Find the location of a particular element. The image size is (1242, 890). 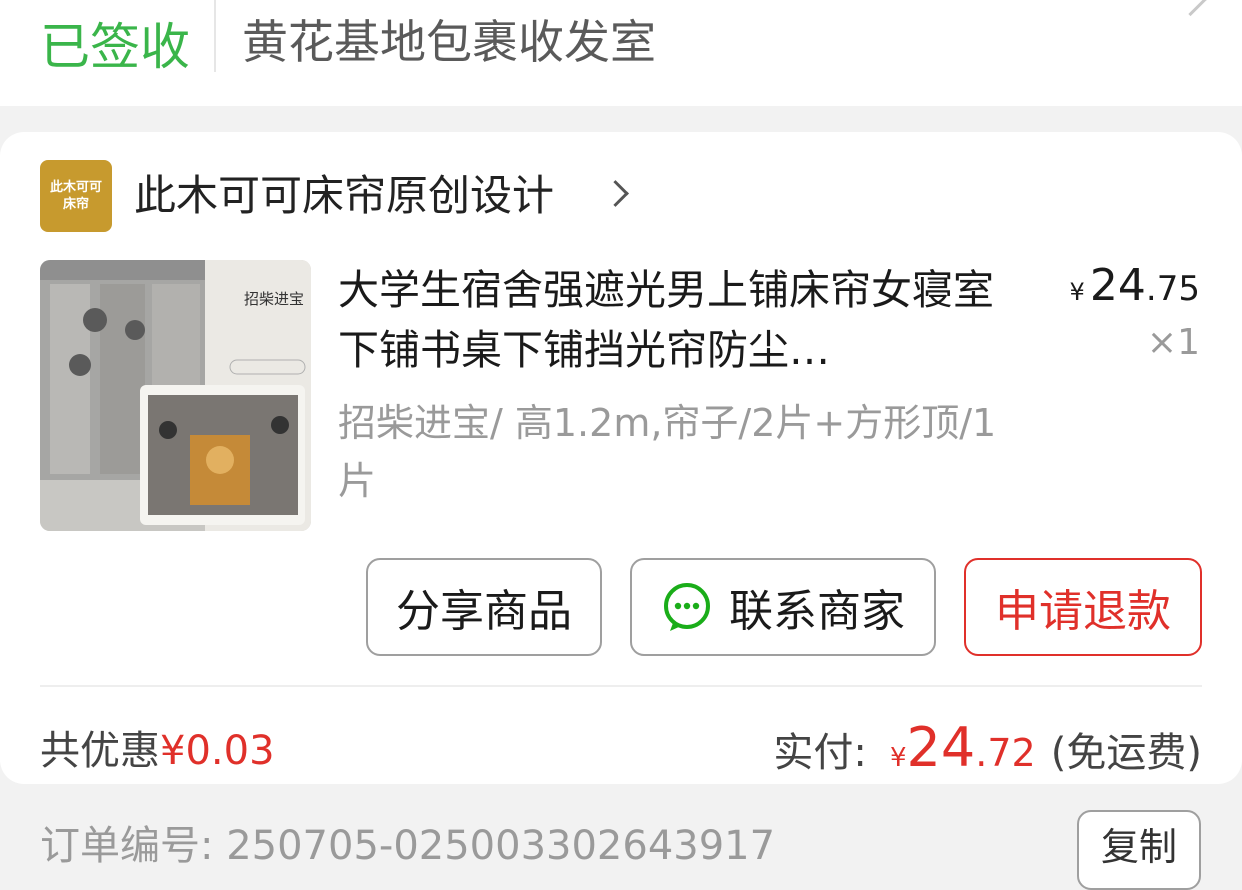

discount-summary: 共优惠¥0.03 is located at coordinates (157, 751).